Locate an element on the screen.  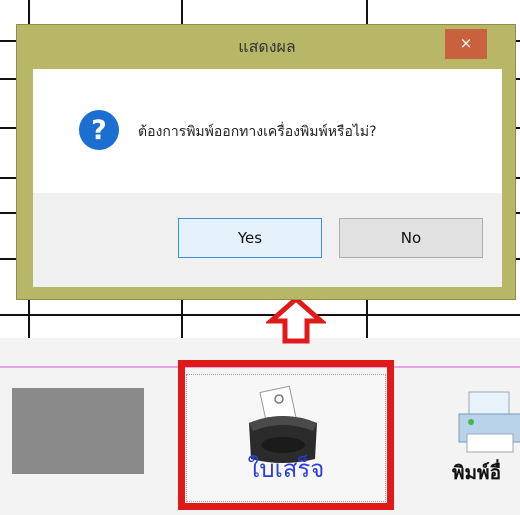
yes-button: Yes is located at coordinates (250, 238).